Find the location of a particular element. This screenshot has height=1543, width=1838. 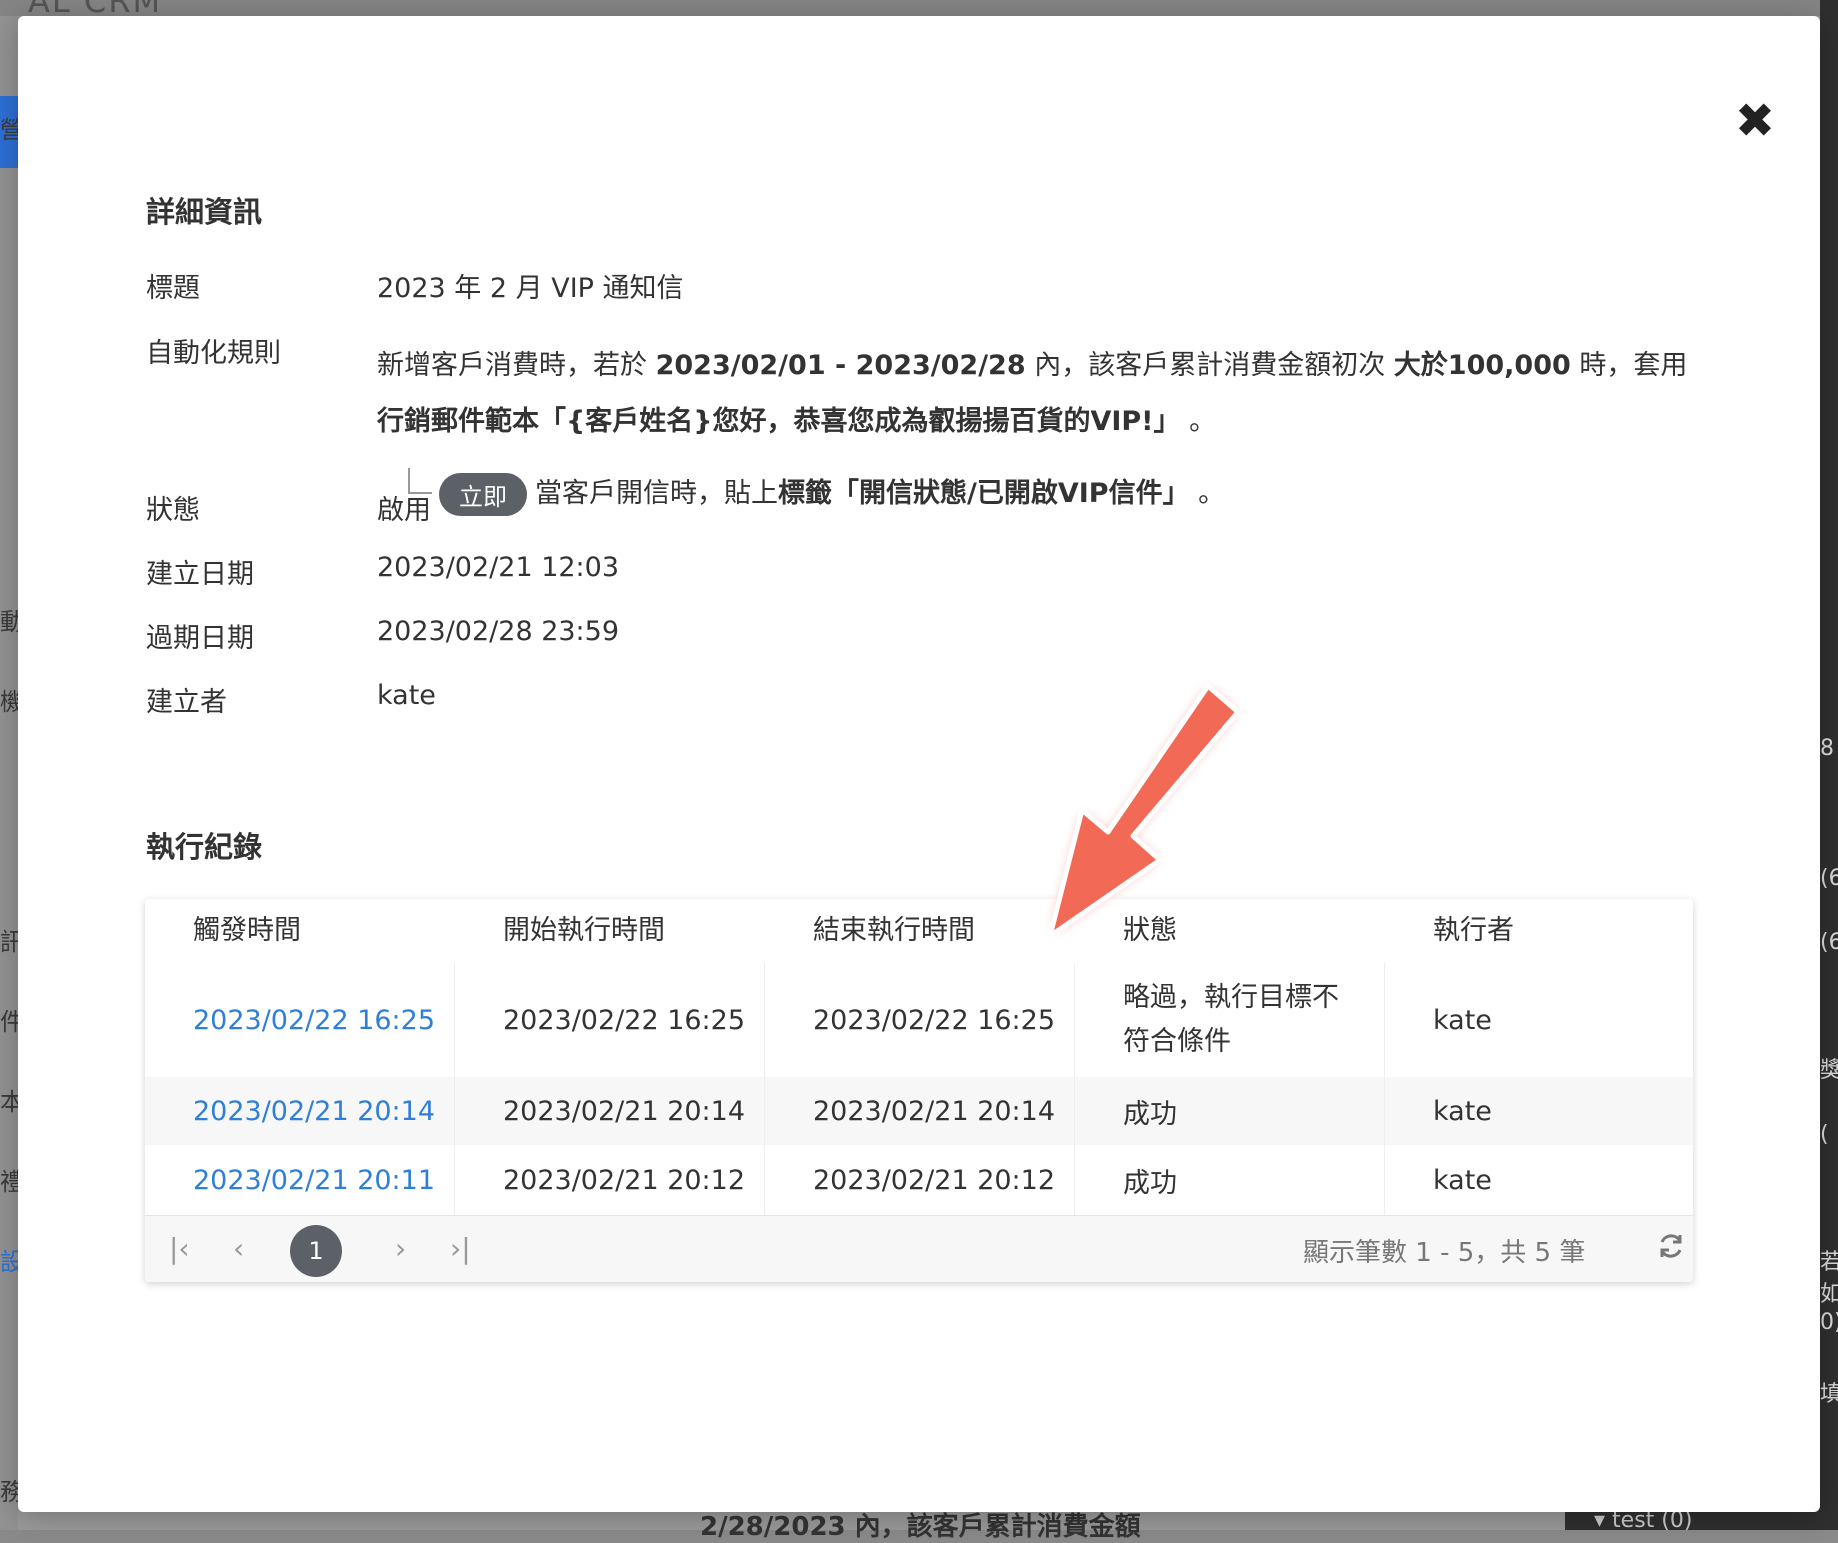

expiry-date-value: 2023/02/28 23:59 is located at coordinates (498, 631).